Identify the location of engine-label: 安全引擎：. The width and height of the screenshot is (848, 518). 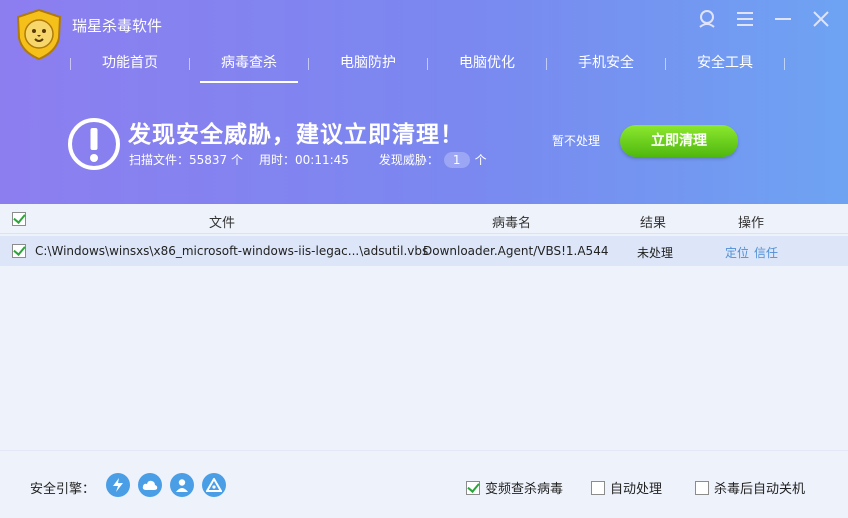
(63, 489).